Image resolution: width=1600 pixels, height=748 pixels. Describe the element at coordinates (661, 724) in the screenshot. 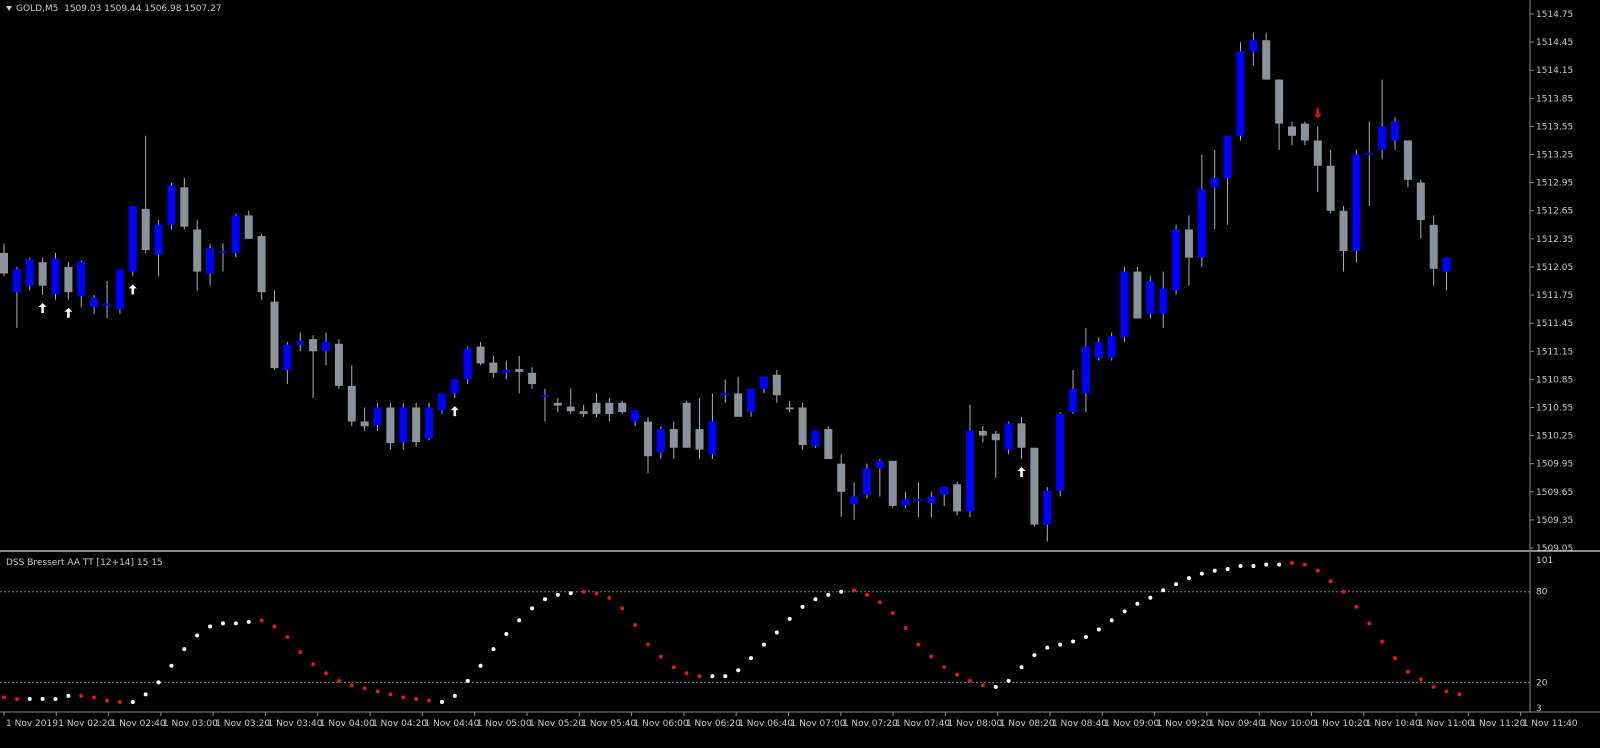

I see `time-tick-label: 1 Nov 06:00` at that location.